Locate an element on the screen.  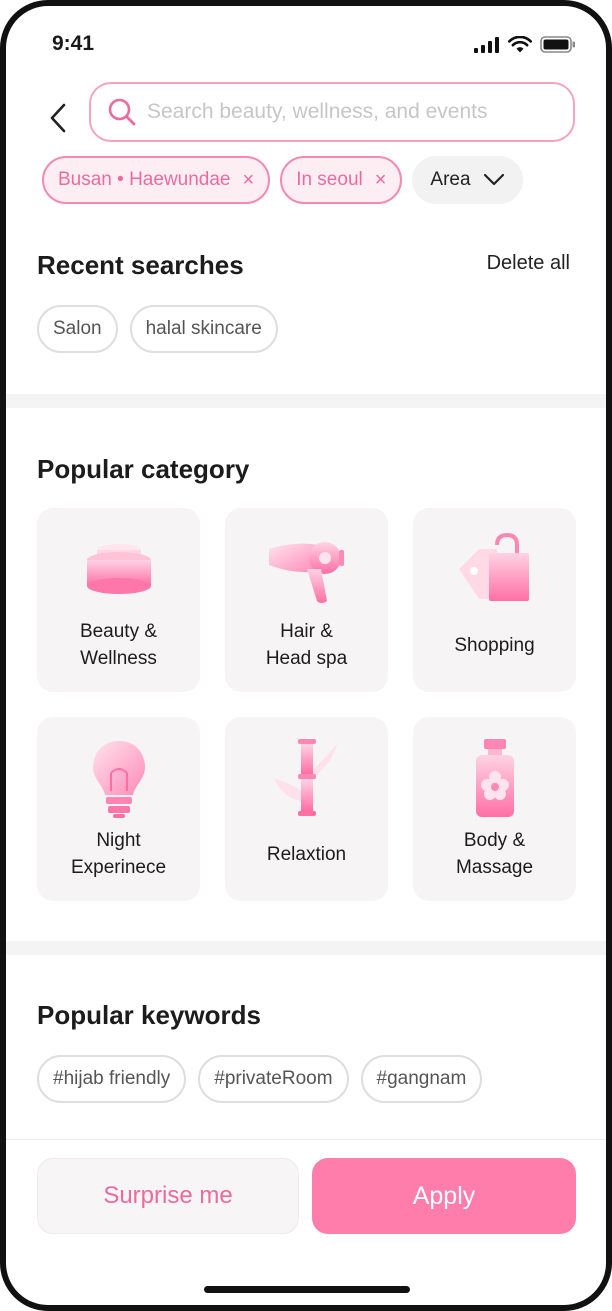
chevron-left-icon is located at coordinates (58, 118).